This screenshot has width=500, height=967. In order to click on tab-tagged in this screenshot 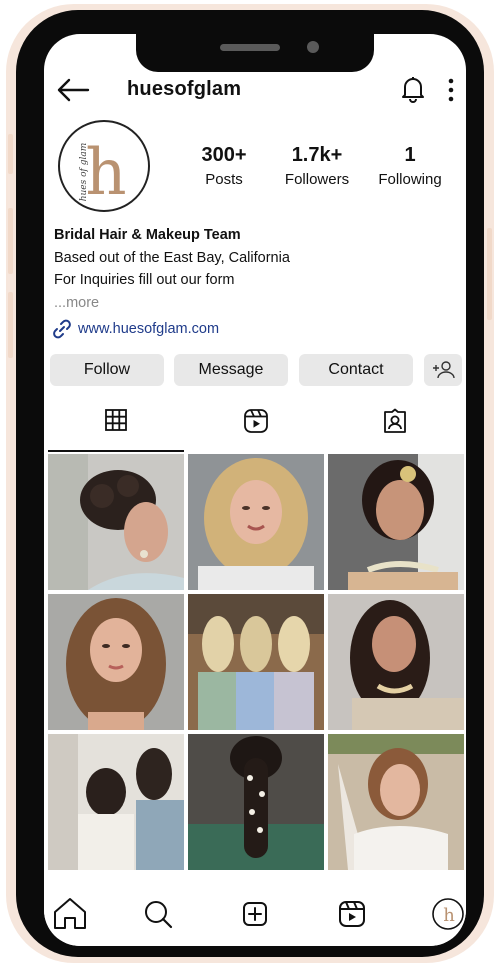, I will do `click(394, 424)`.